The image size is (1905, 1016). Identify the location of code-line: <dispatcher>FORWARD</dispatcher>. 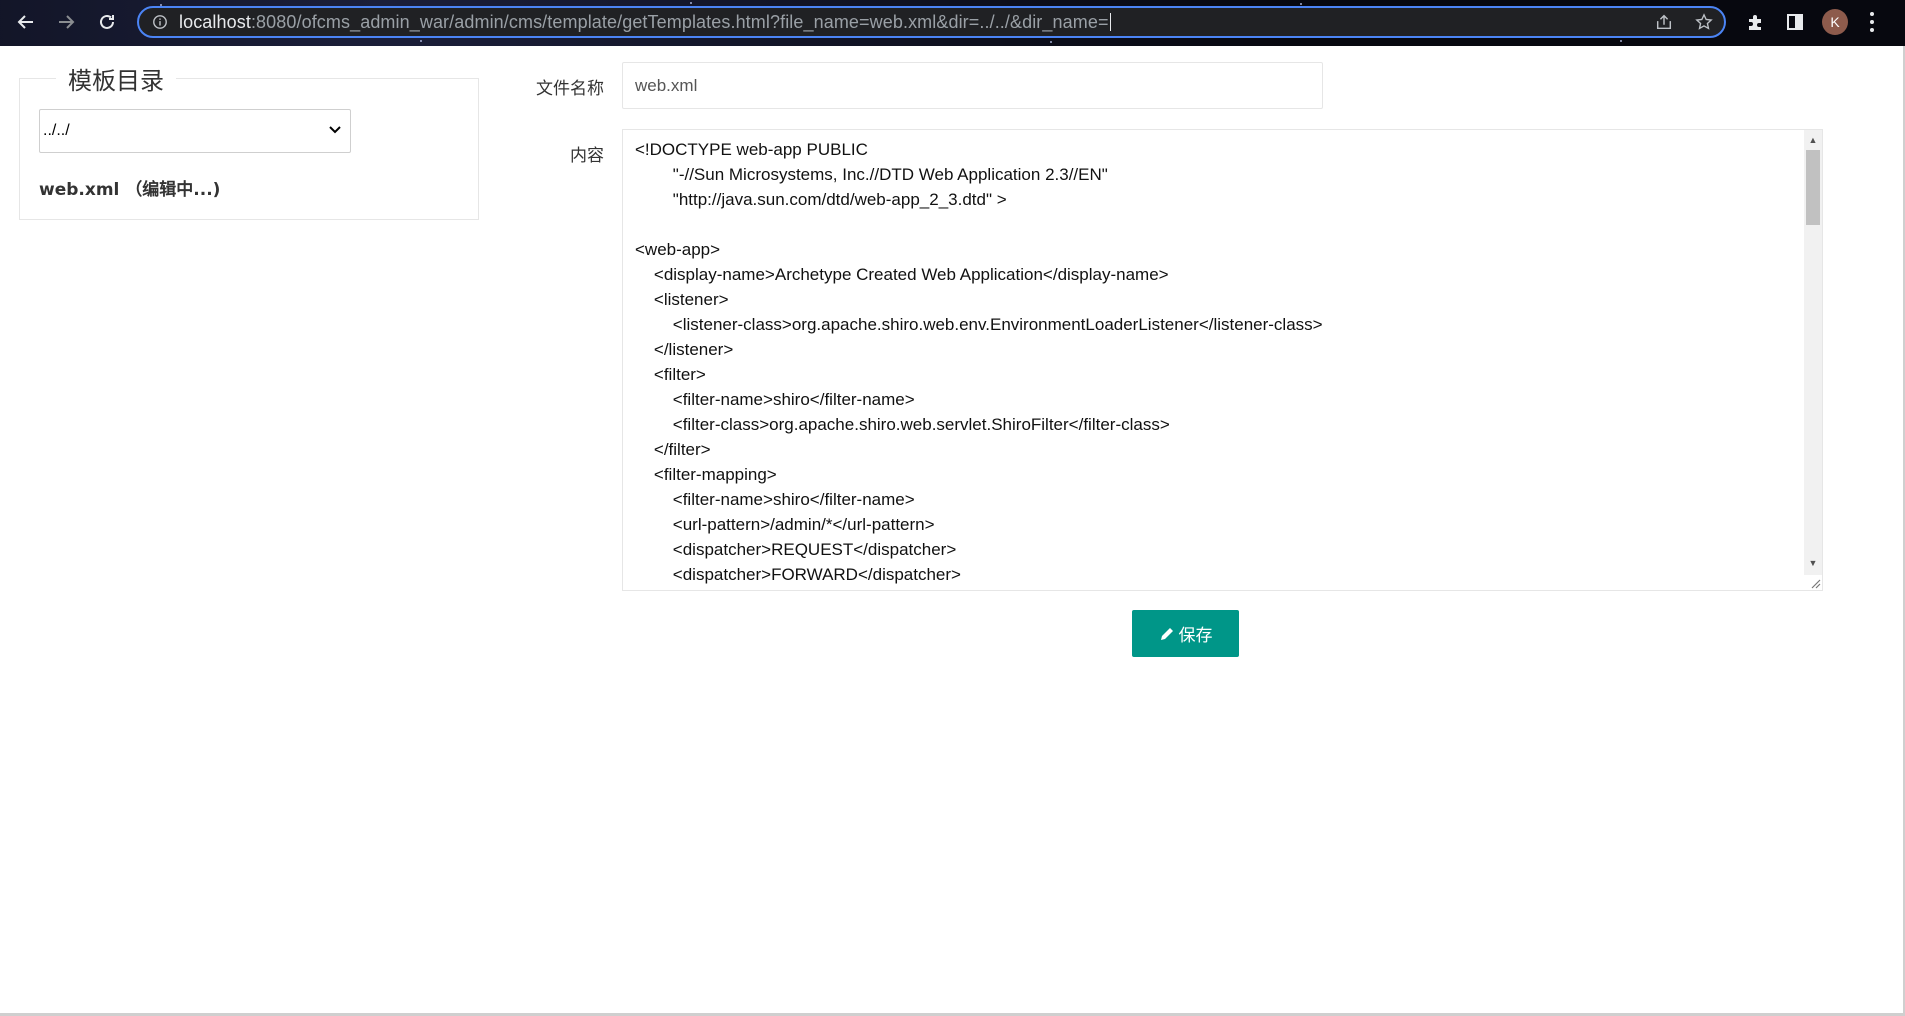
(798, 574).